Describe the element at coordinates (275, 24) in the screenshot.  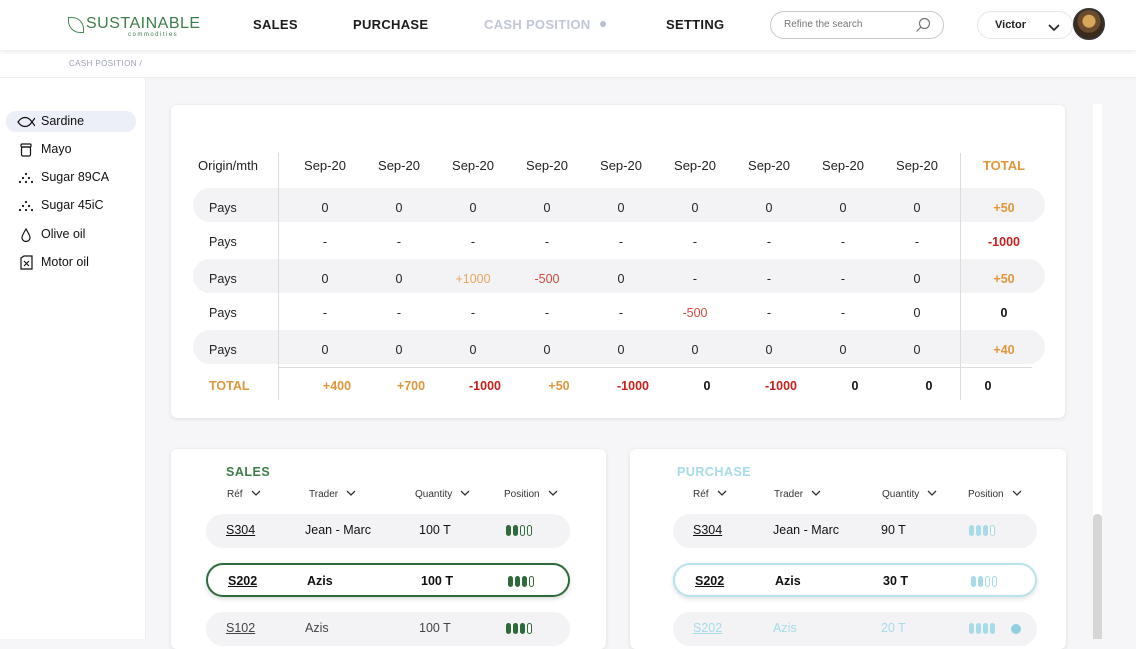
I see `nav-sales: SALES` at that location.